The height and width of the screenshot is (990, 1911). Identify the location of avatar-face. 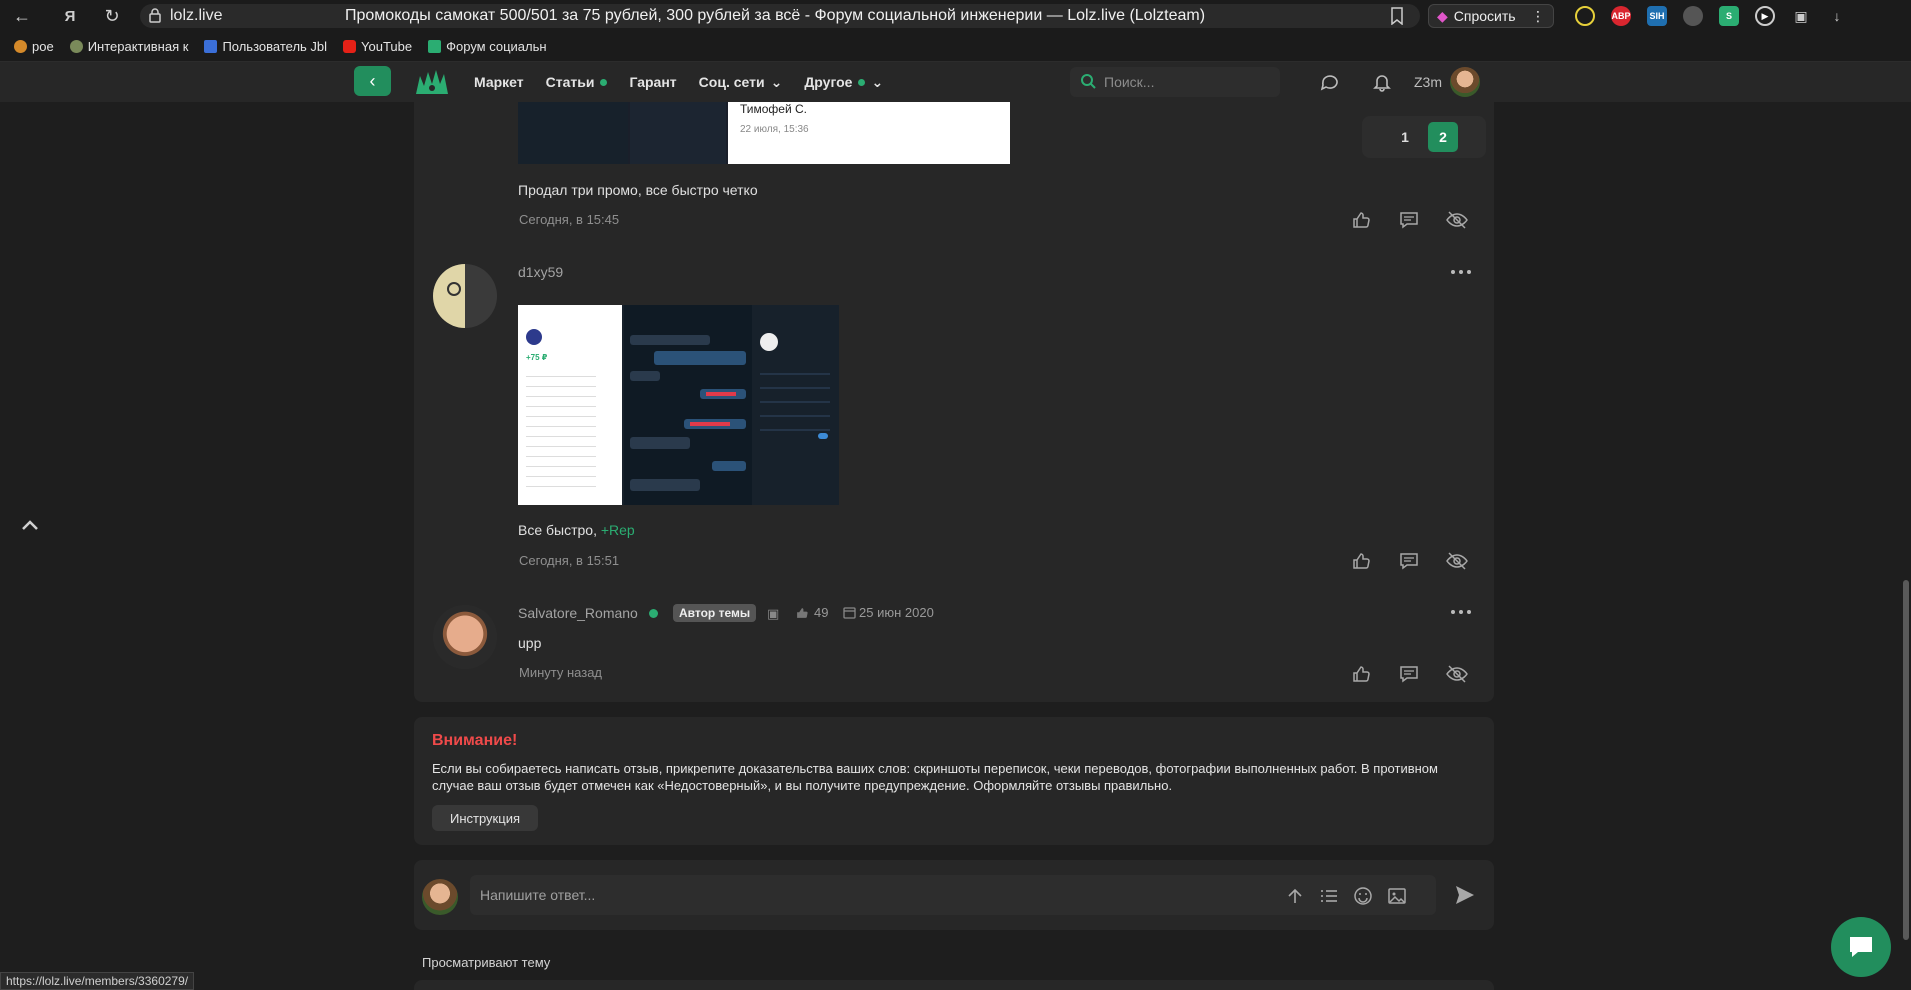
(454, 289).